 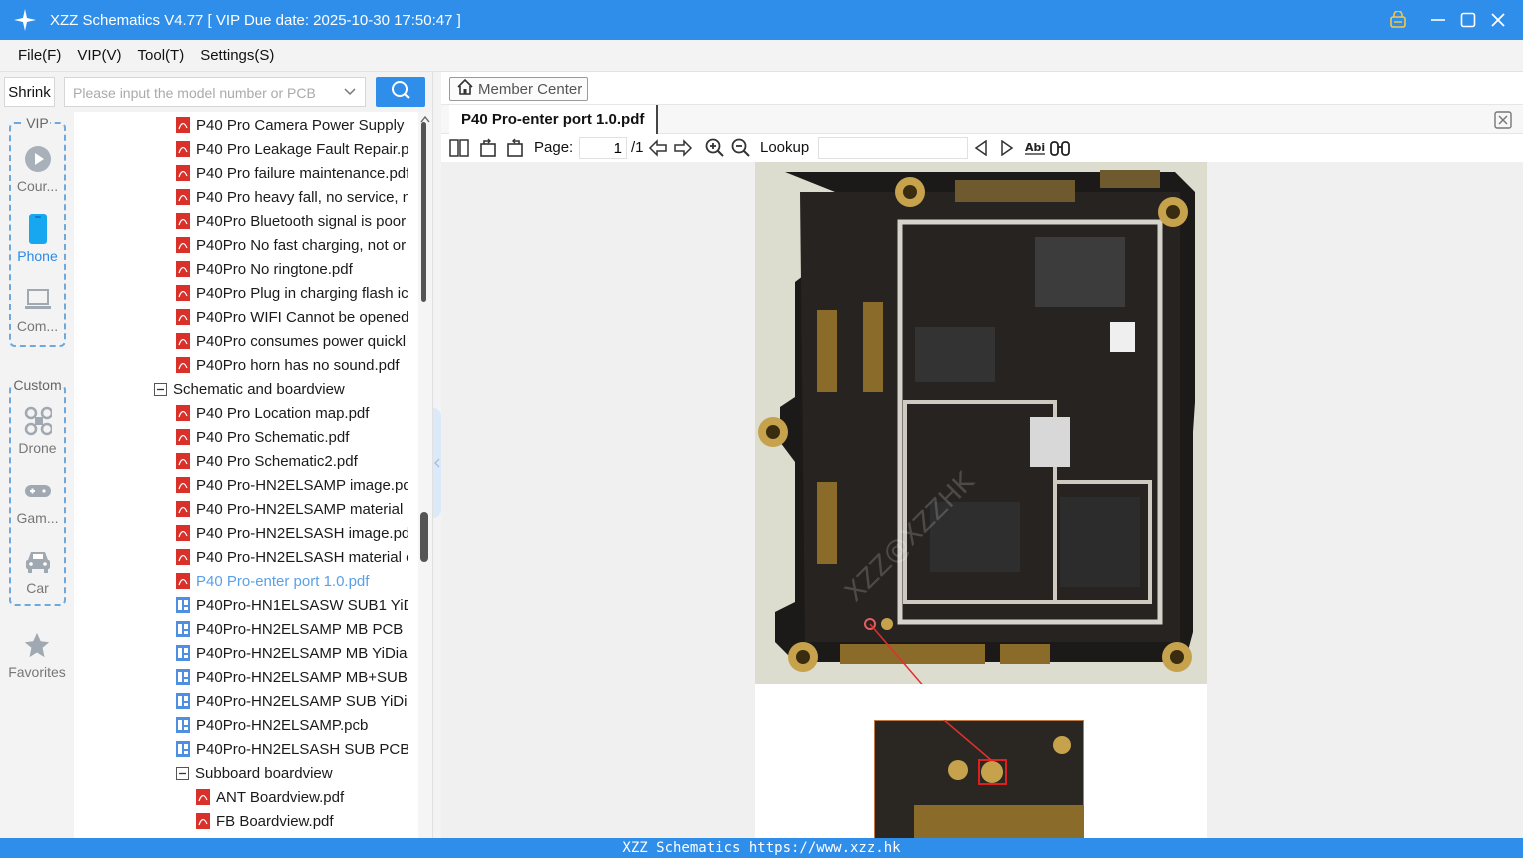 What do you see at coordinates (350, 92) in the screenshot?
I see `chevron-down-icon` at bounding box center [350, 92].